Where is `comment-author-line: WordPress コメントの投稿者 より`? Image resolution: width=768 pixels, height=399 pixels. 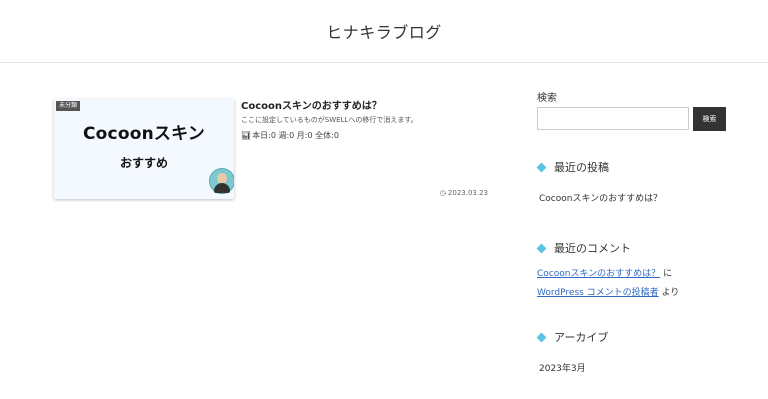 comment-author-line: WordPress コメントの投稿者 より is located at coordinates (608, 291).